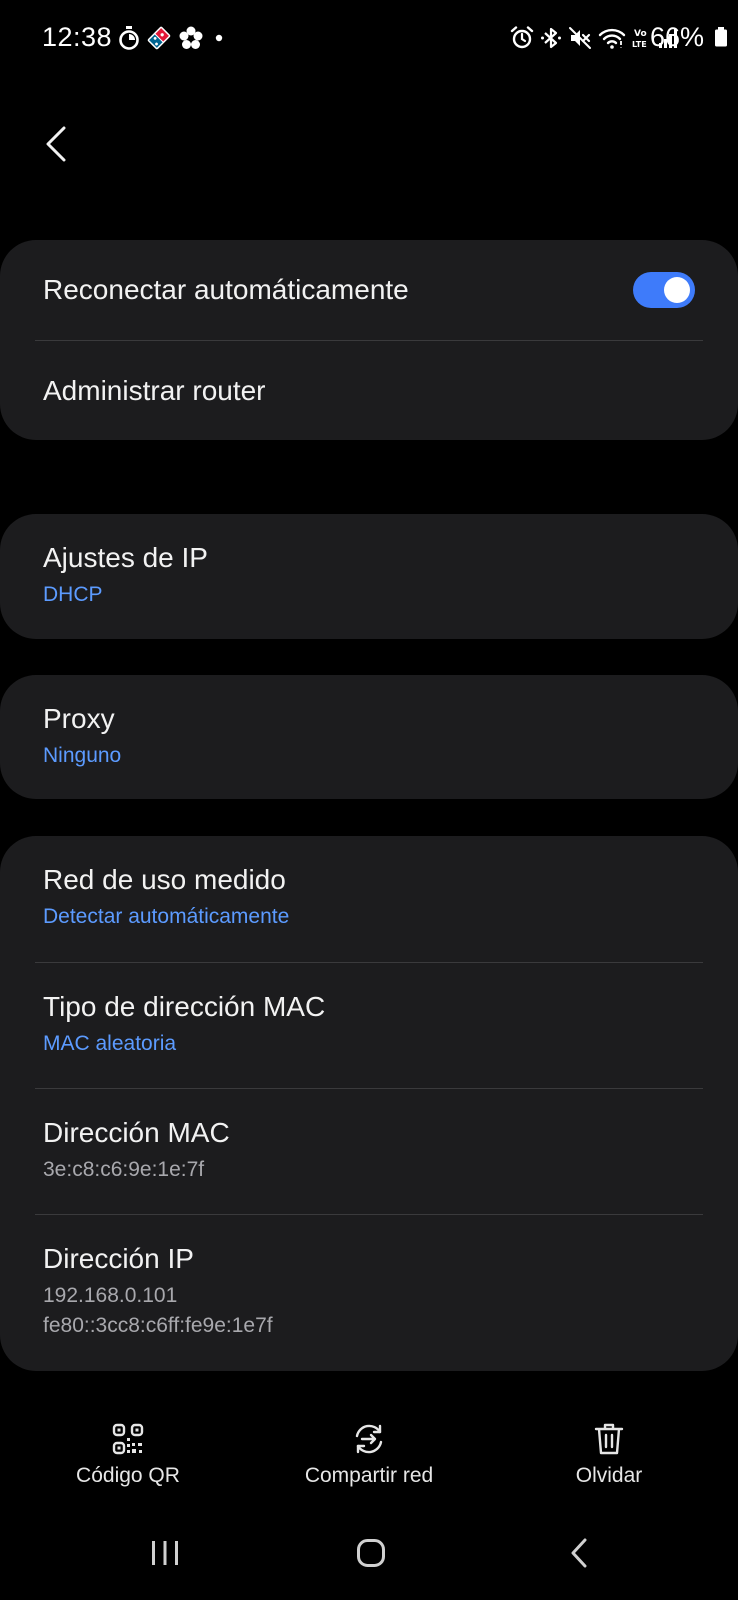 The height and width of the screenshot is (1600, 738). Describe the element at coordinates (369, 722) in the screenshot. I see `proxy-row: Proxy Ninguno` at that location.